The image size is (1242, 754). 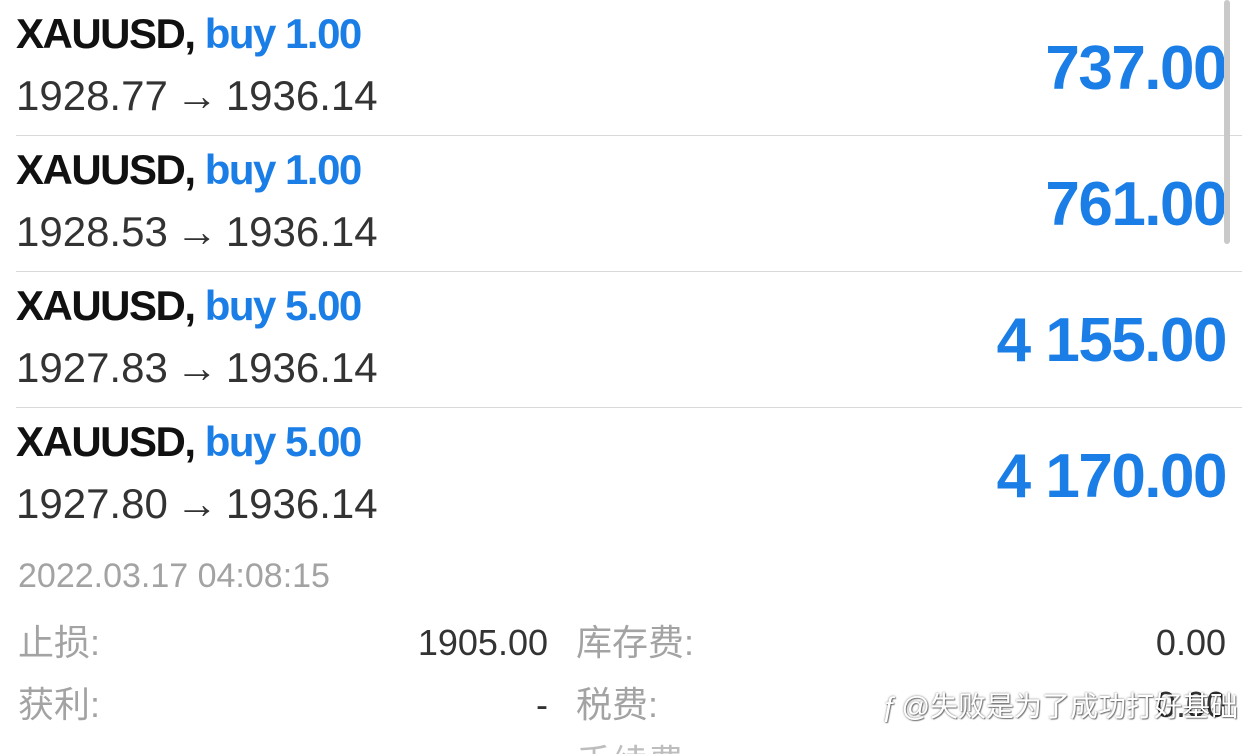 I want to click on stop-loss-field: 止损: 1905.00, so click(x=283, y=643).